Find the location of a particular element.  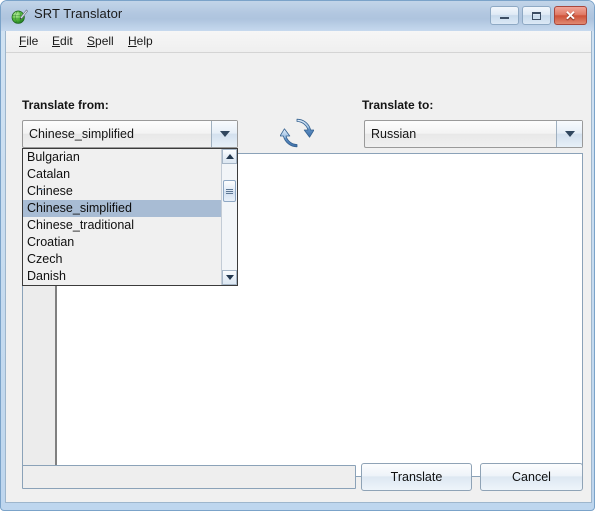

list-item: Bulgarian is located at coordinates (122, 157).